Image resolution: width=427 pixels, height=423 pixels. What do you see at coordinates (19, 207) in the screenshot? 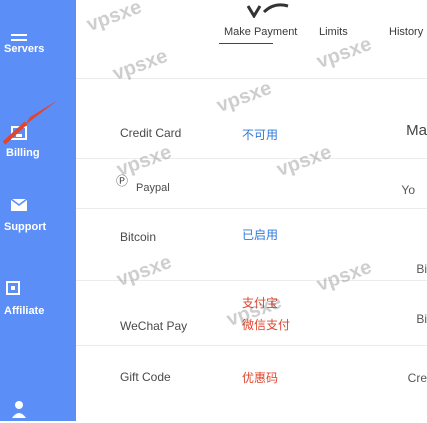
I see `mail-icon` at bounding box center [19, 207].